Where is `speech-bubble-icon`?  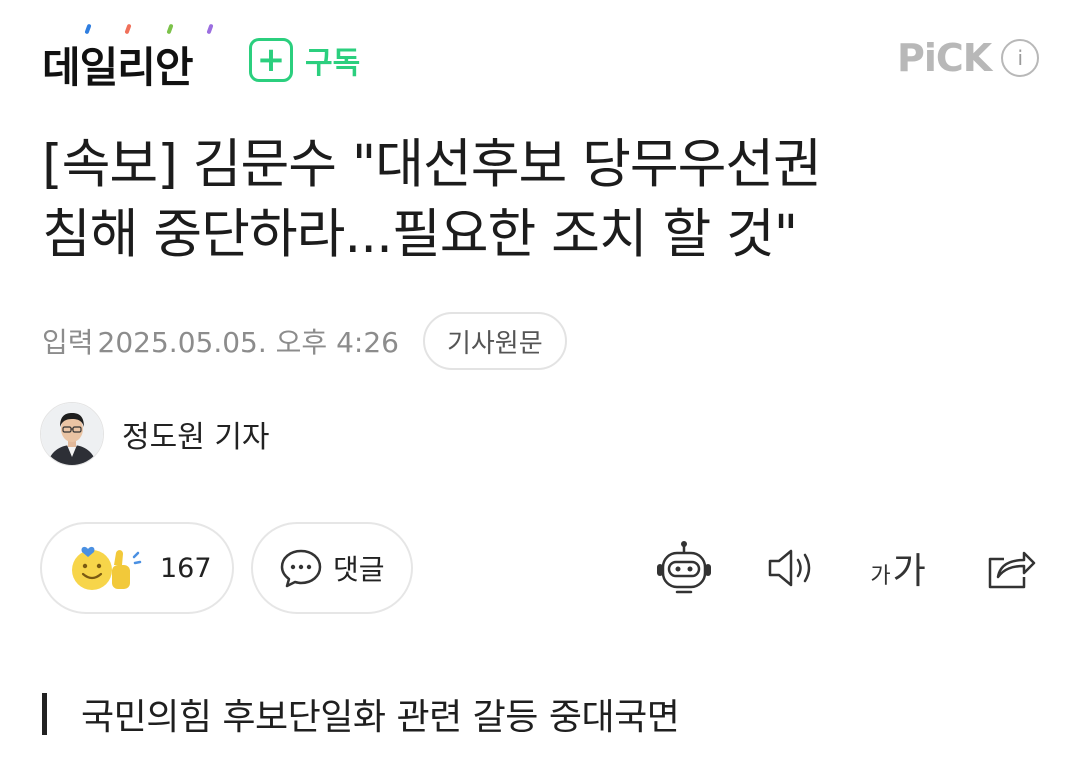
speech-bubble-icon is located at coordinates (301, 568).